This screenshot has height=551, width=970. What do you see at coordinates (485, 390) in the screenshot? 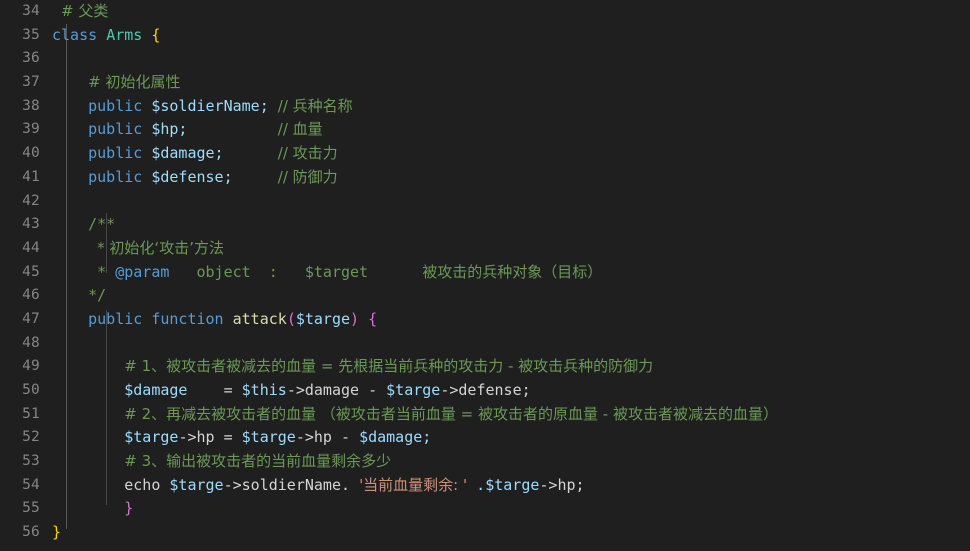
I see `token-property: ->defense;` at bounding box center [485, 390].